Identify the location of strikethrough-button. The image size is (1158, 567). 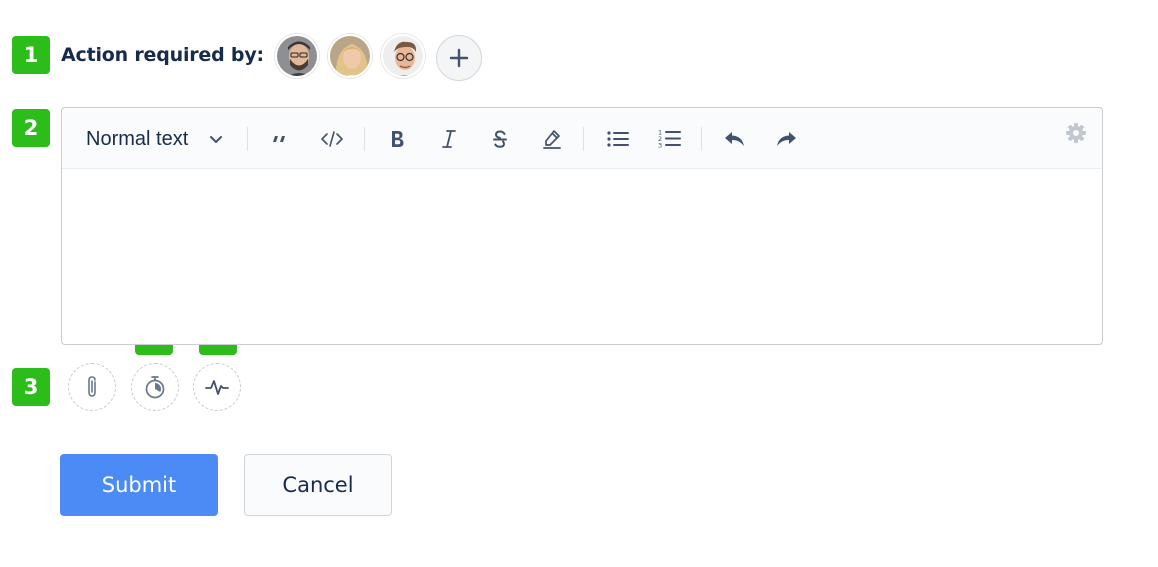
(500, 139).